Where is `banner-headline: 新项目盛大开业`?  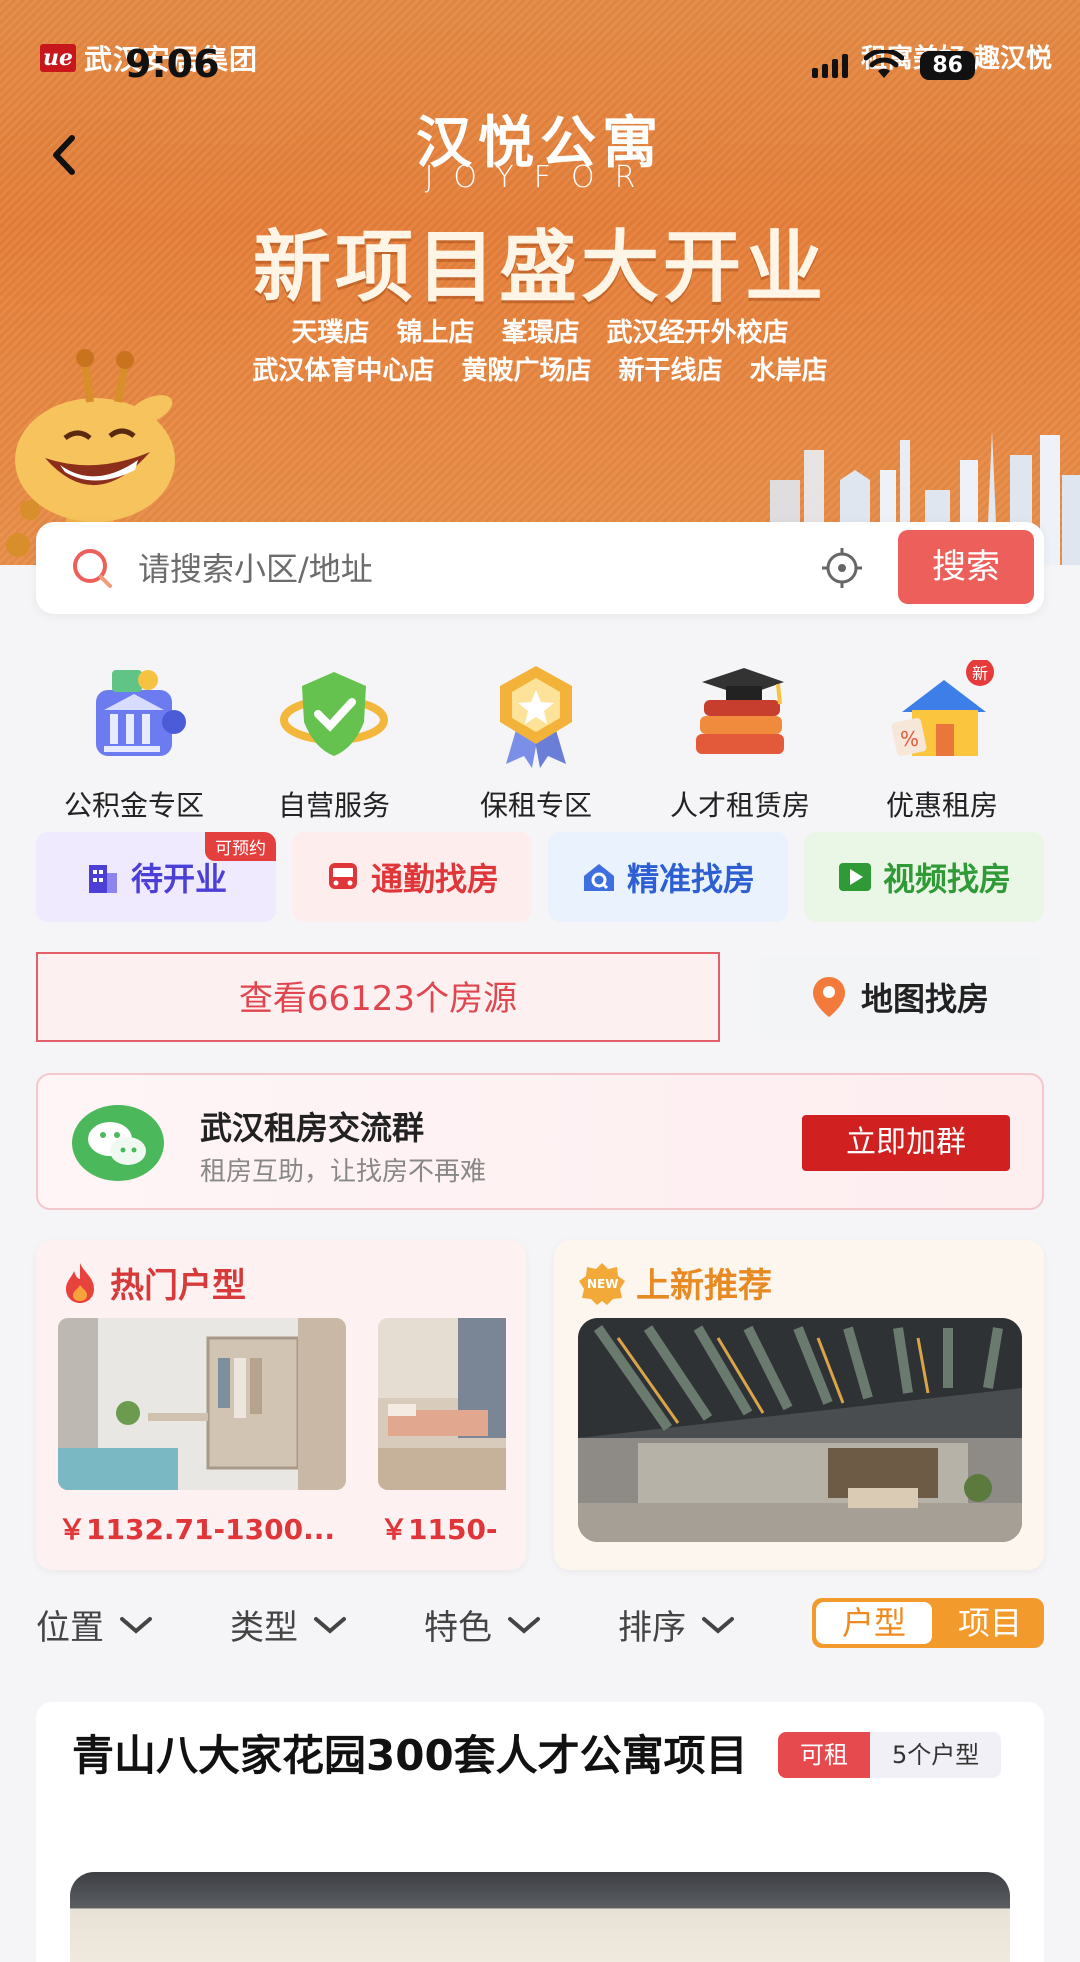
banner-headline: 新项目盛大开业 is located at coordinates (539, 267).